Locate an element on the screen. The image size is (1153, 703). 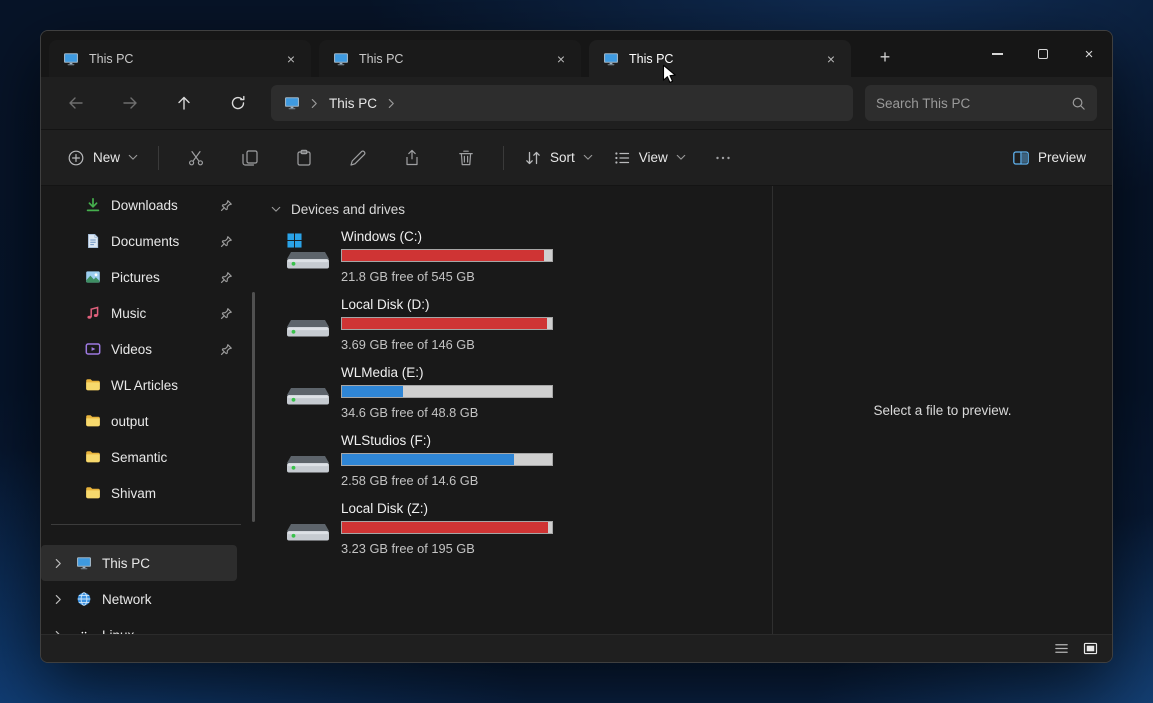
sidebar-item-network: Network is located at coordinates (149, 599).